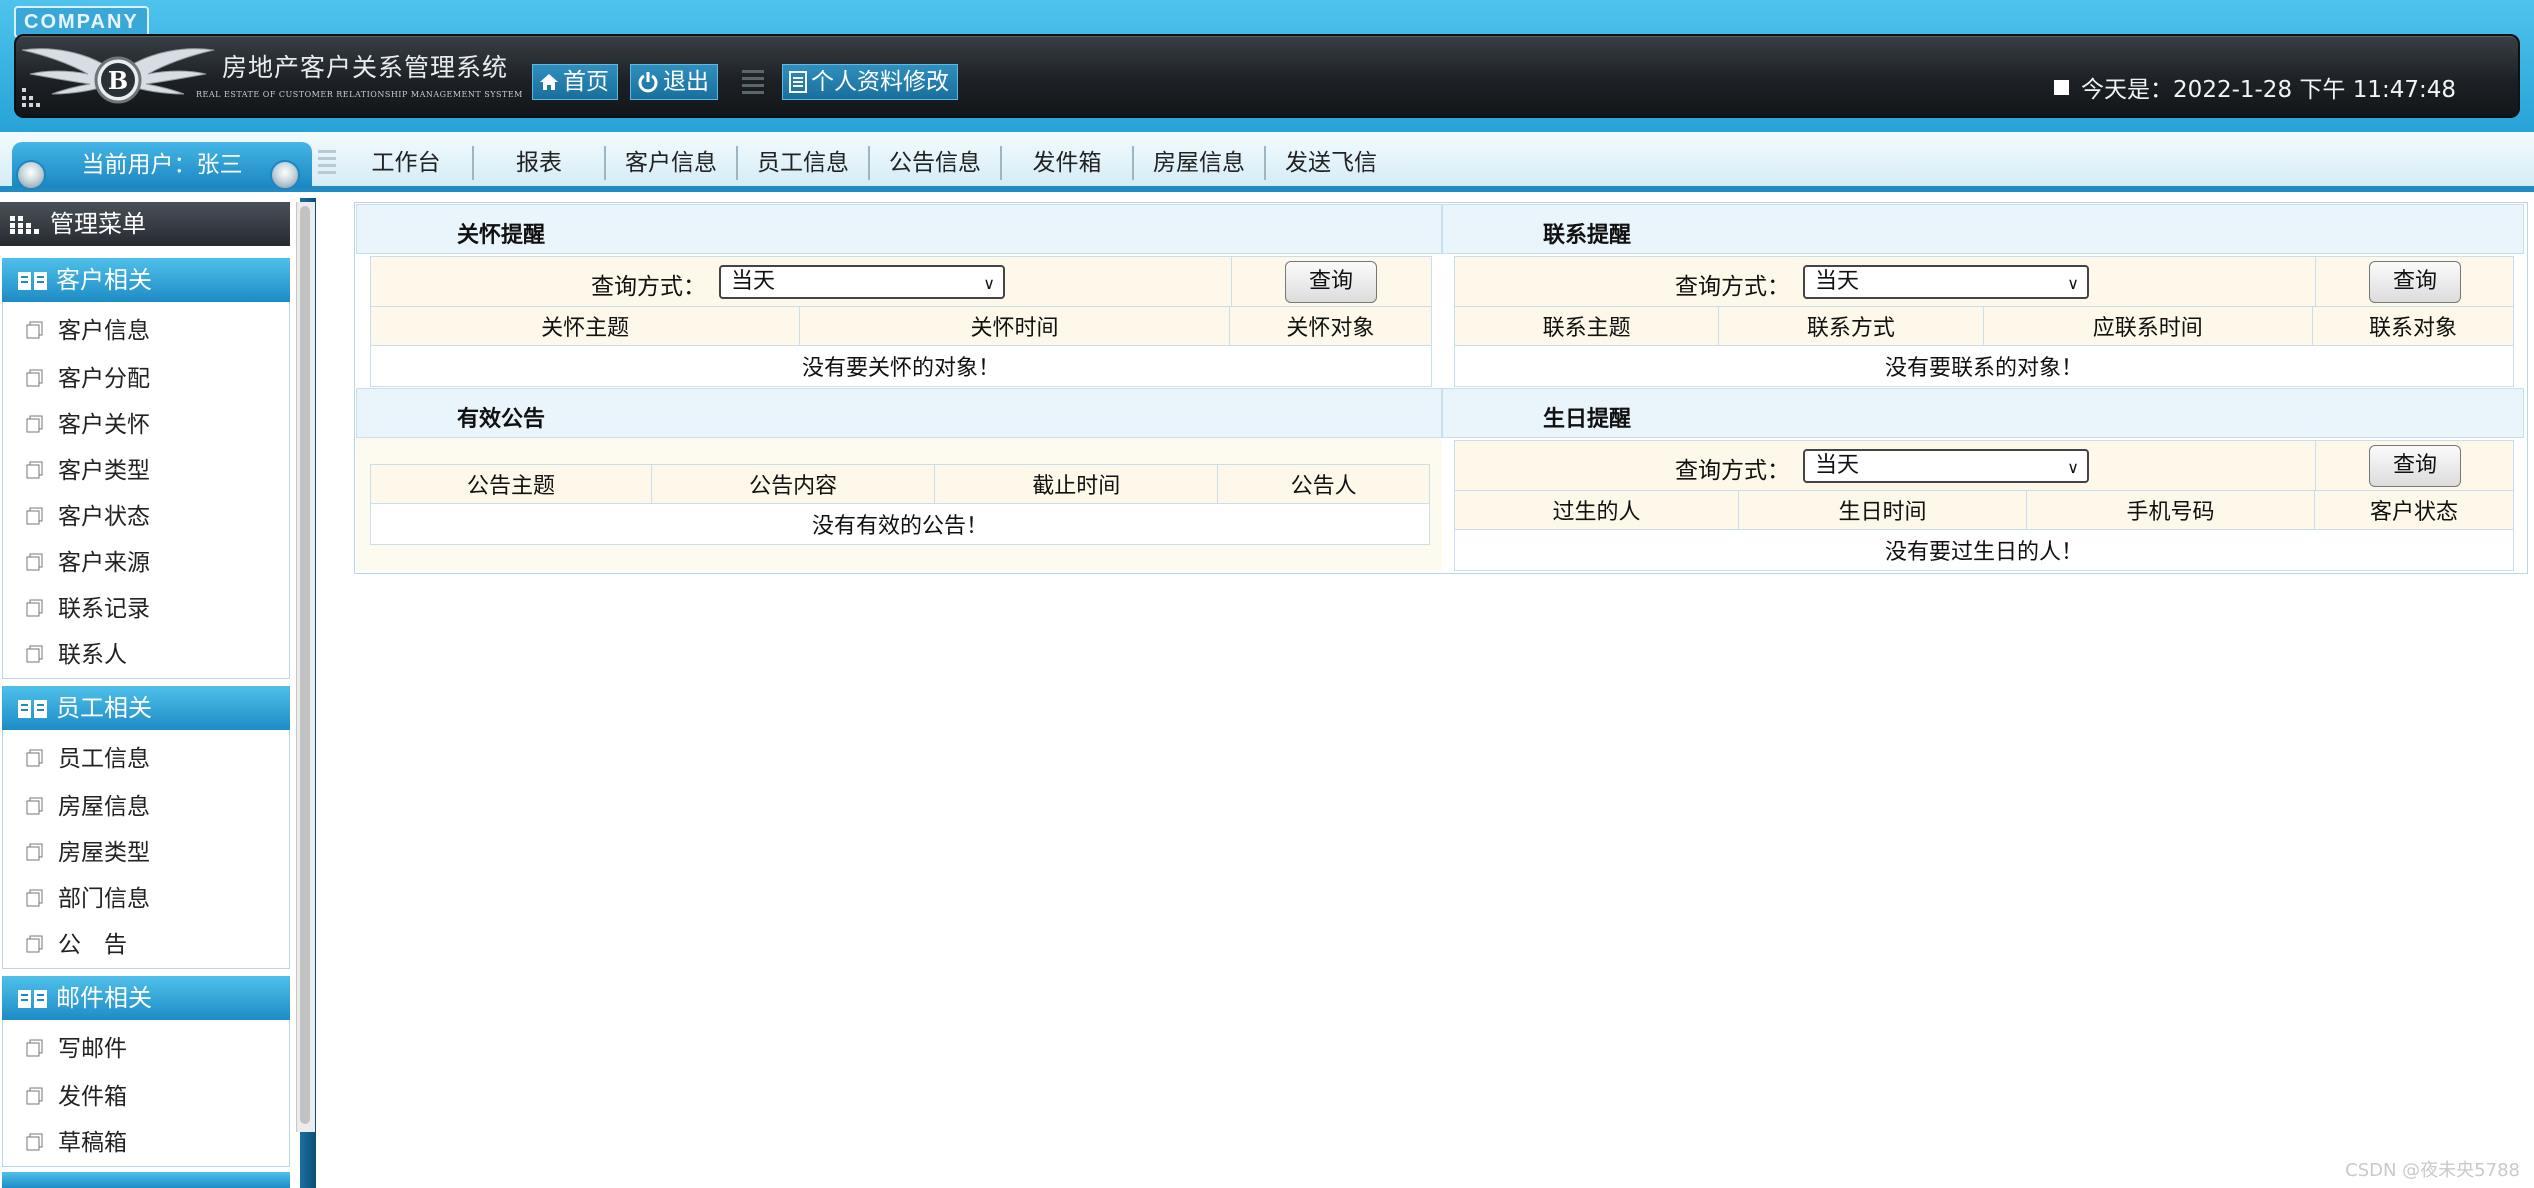 The height and width of the screenshot is (1188, 2534). Describe the element at coordinates (1331, 282) in the screenshot. I see `care-query-button: 查询` at that location.